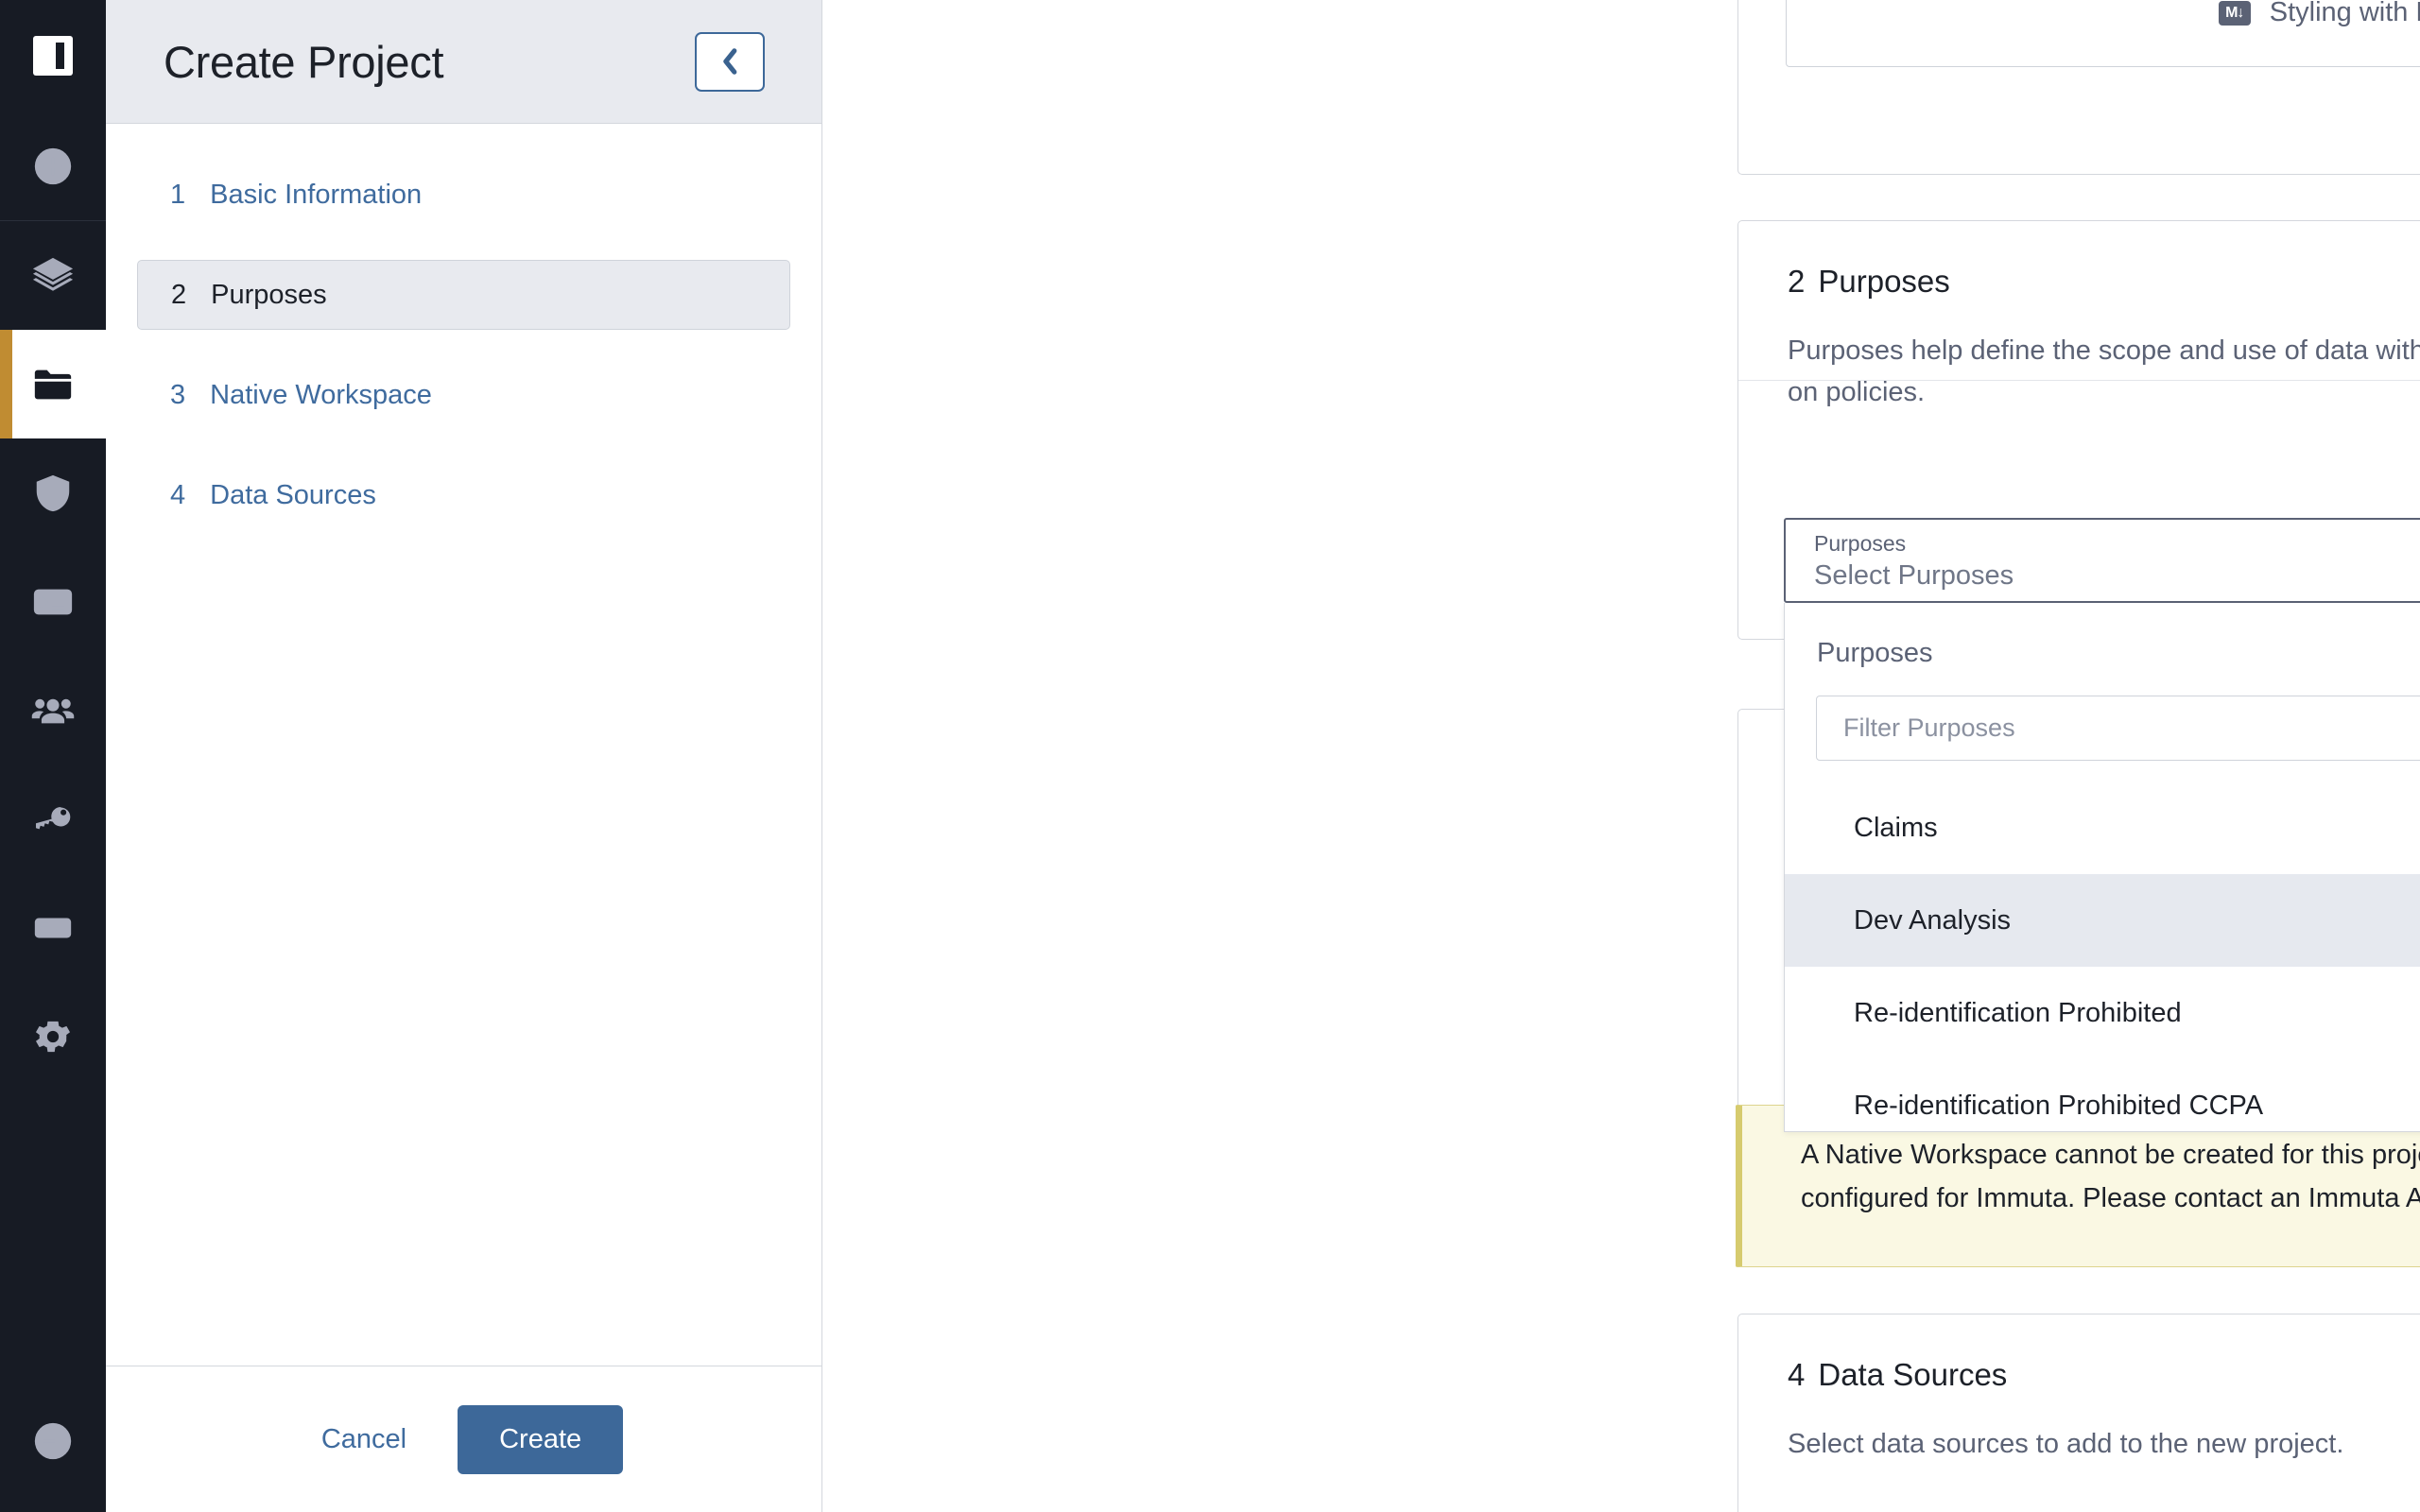 Image resolution: width=2420 pixels, height=1512 pixels. Describe the element at coordinates (541, 1439) in the screenshot. I see `create-button: Create` at that location.